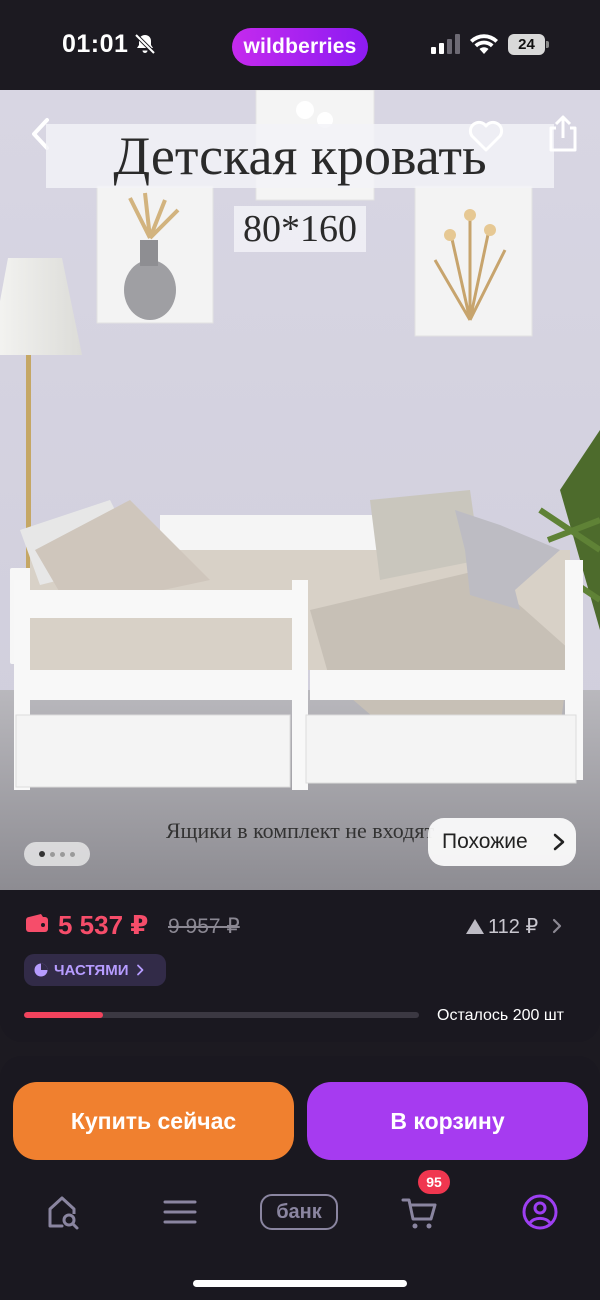 This screenshot has height=1300, width=600. I want to click on home-search-icon, so click(63, 1213).